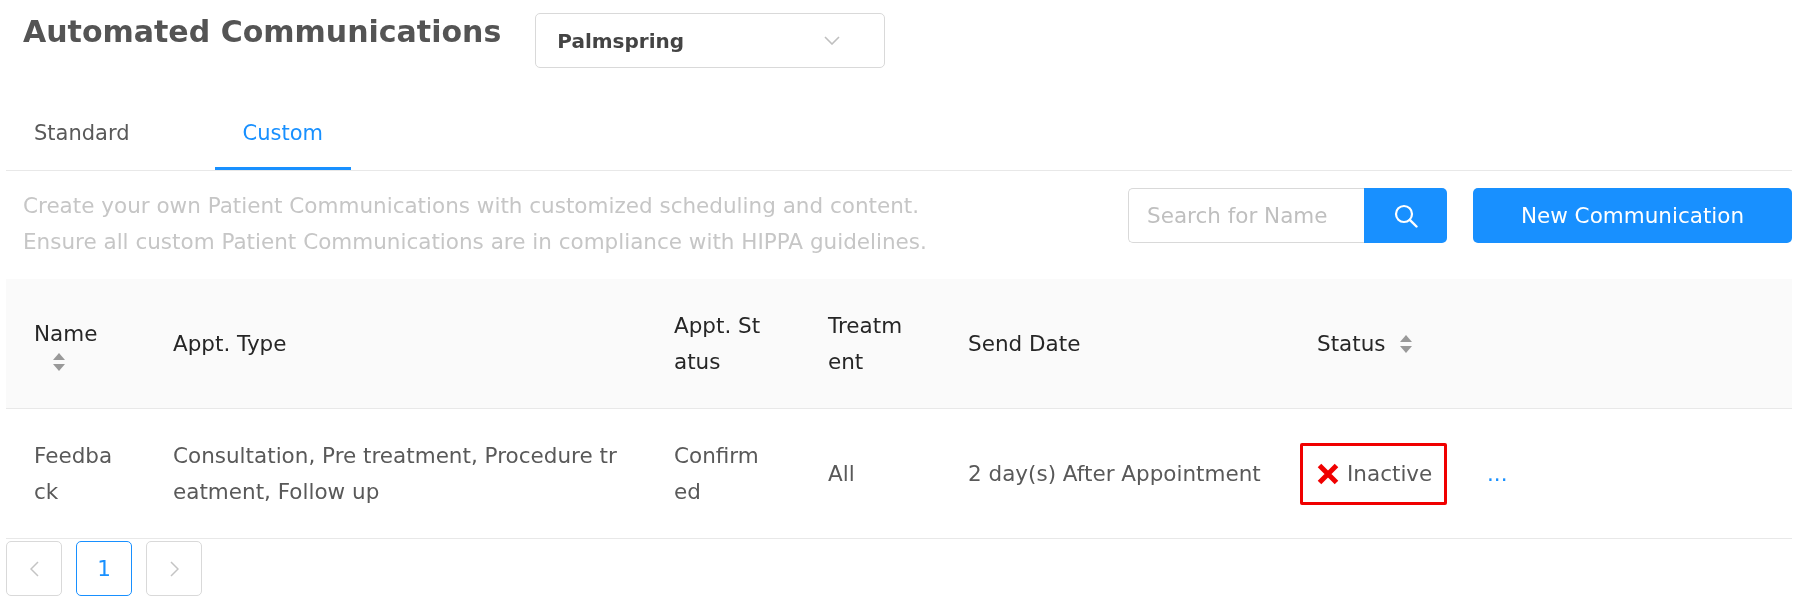 This screenshot has height=603, width=1794. What do you see at coordinates (841, 473) in the screenshot?
I see `table-cell: All` at bounding box center [841, 473].